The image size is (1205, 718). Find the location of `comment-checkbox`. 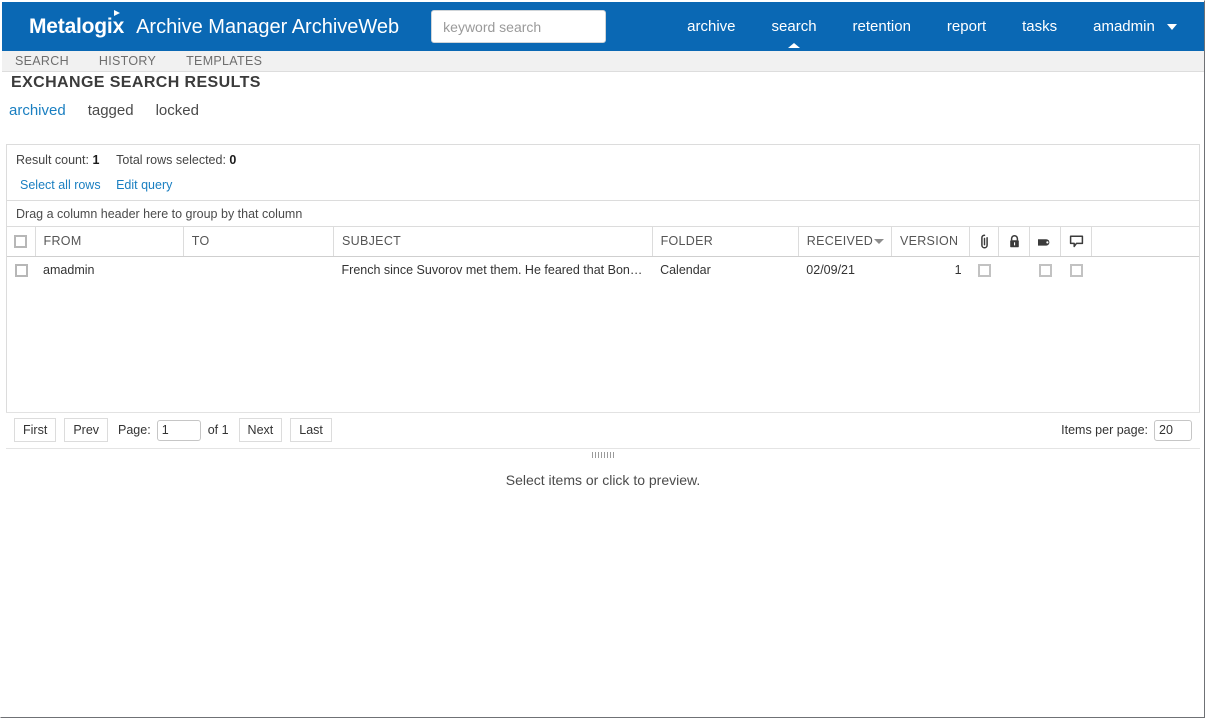

comment-checkbox is located at coordinates (1076, 271).